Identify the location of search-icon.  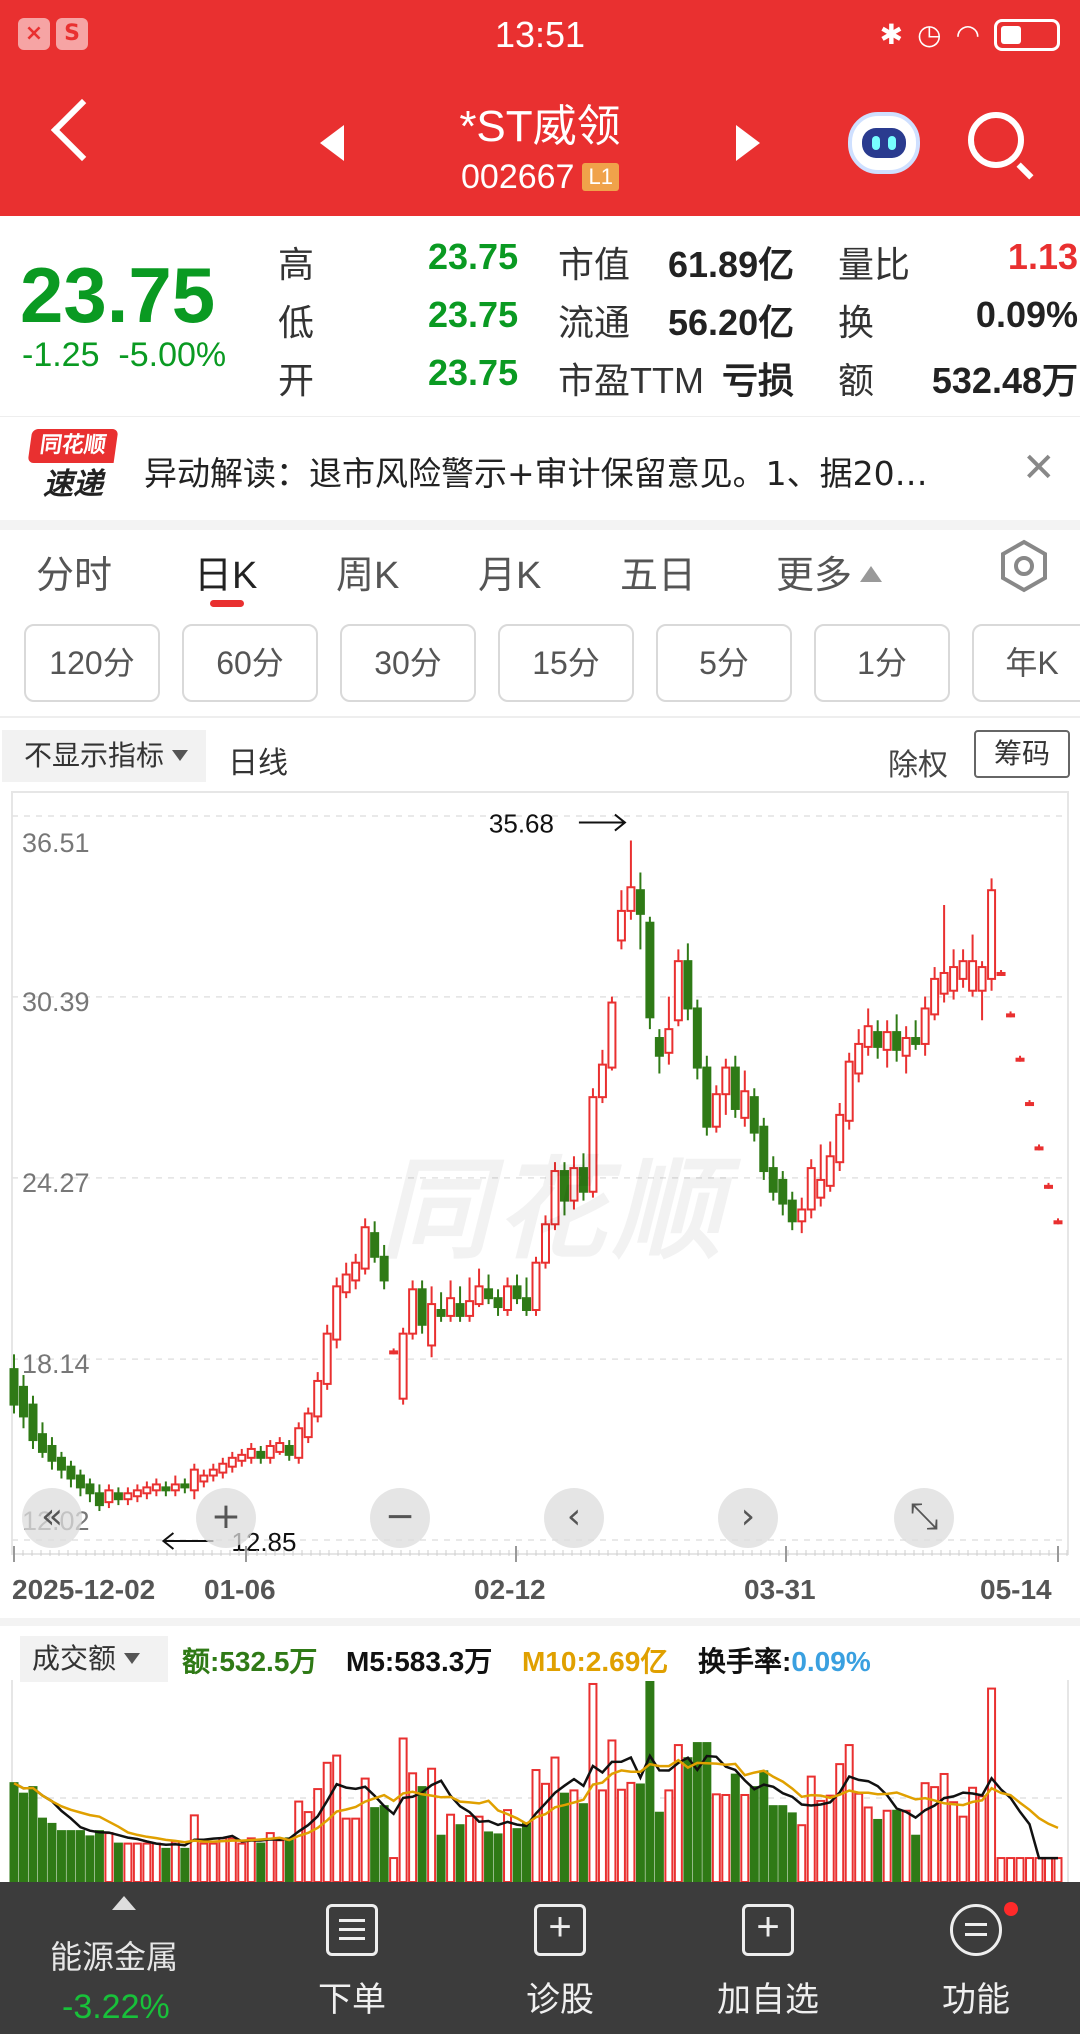
(996, 140).